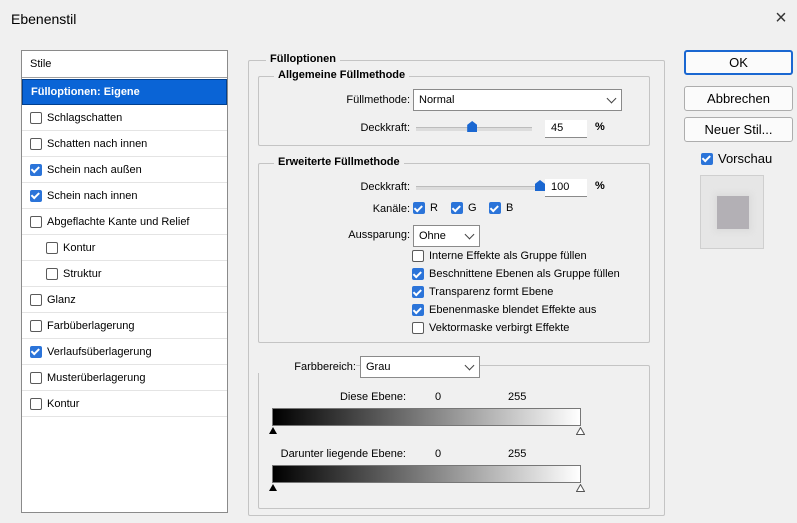 The width and height of the screenshot is (797, 523). I want to click on channel-label: B, so click(510, 208).